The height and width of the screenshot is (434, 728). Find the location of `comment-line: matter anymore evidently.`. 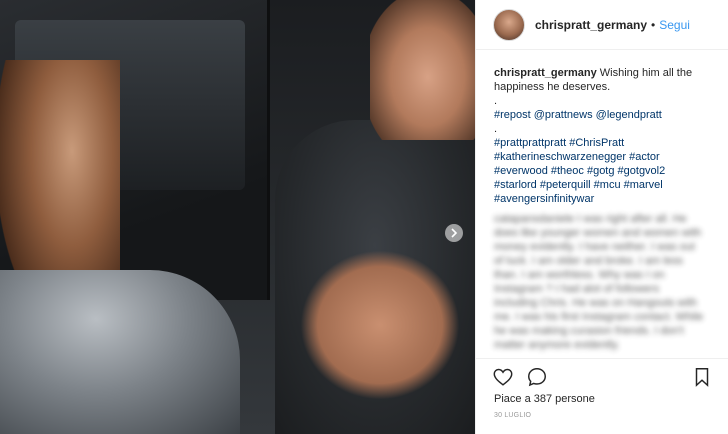

comment-line: matter anymore evidently. is located at coordinates (557, 345).